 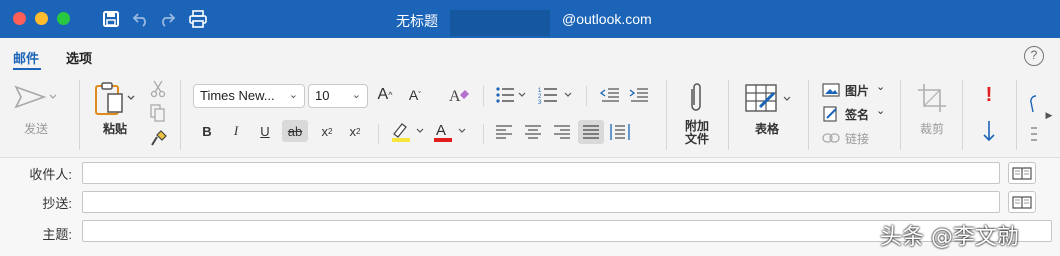 I want to click on table-label: 表格, so click(x=767, y=129).